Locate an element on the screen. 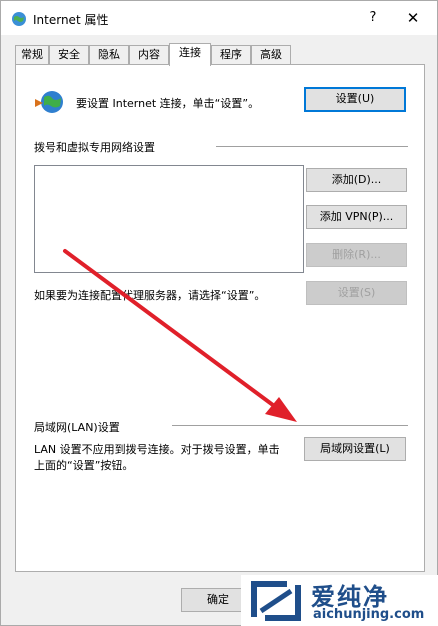 The height and width of the screenshot is (626, 438). window-title: Internet 属性 is located at coordinates (71, 20).